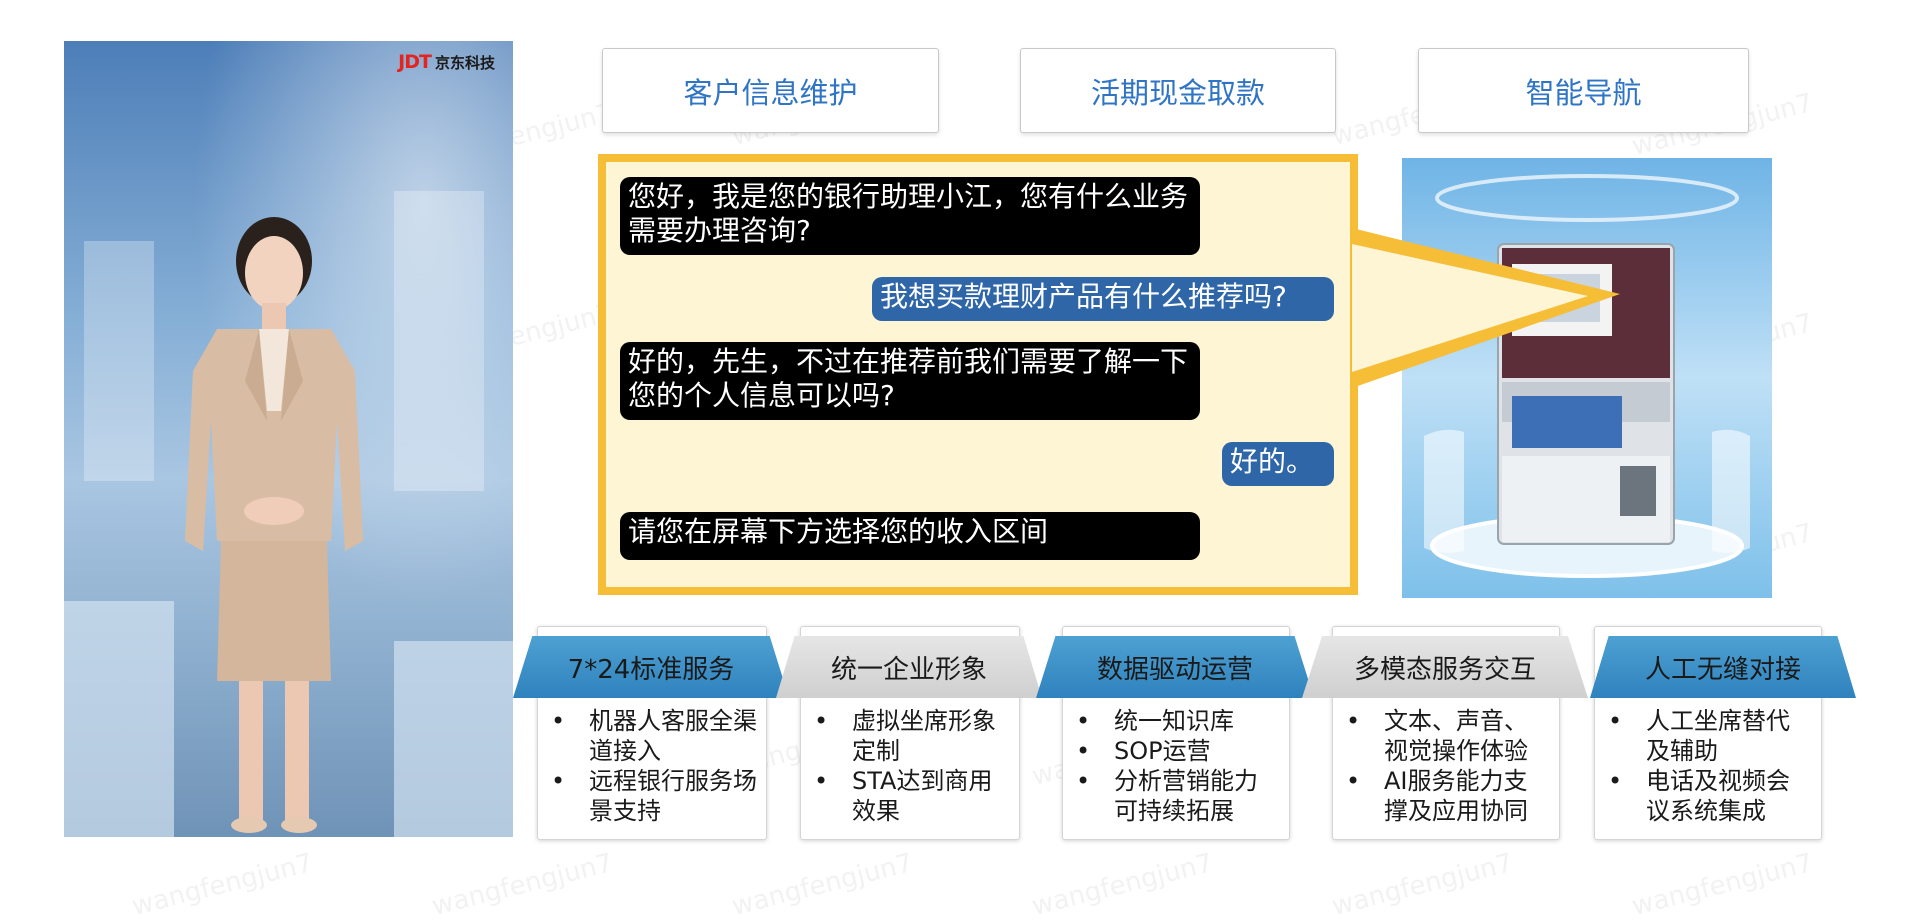 Image resolution: width=1924 pixels, height=922 pixels. Describe the element at coordinates (1178, 751) in the screenshot. I see `feature-list-item: SOP运营` at that location.